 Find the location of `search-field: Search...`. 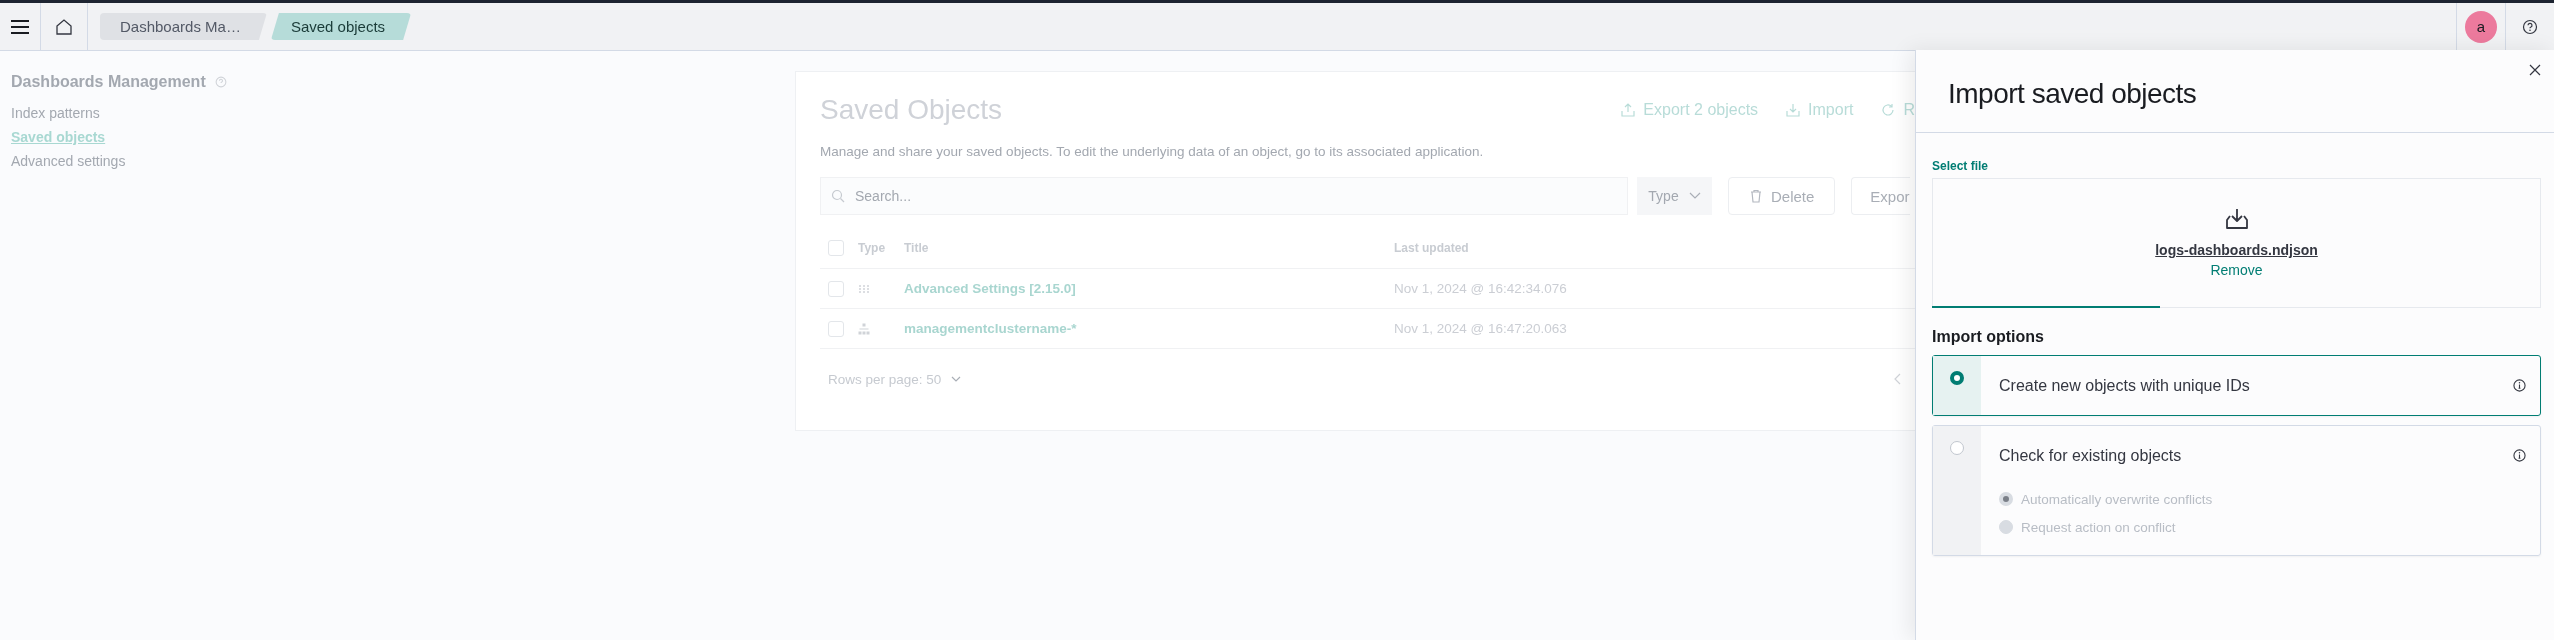

search-field: Search... is located at coordinates (1224, 196).